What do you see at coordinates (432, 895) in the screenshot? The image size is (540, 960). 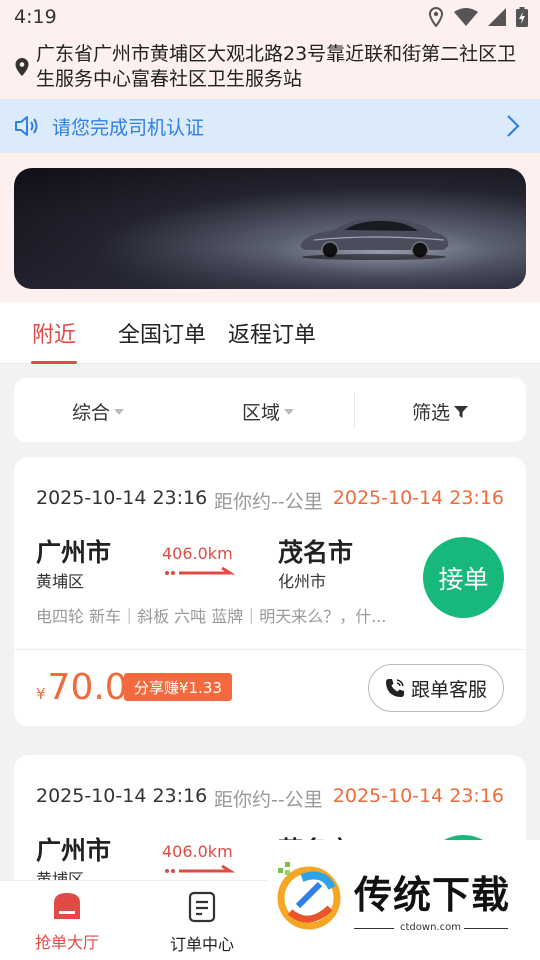 I see `watermark-title: 传统下载` at bounding box center [432, 895].